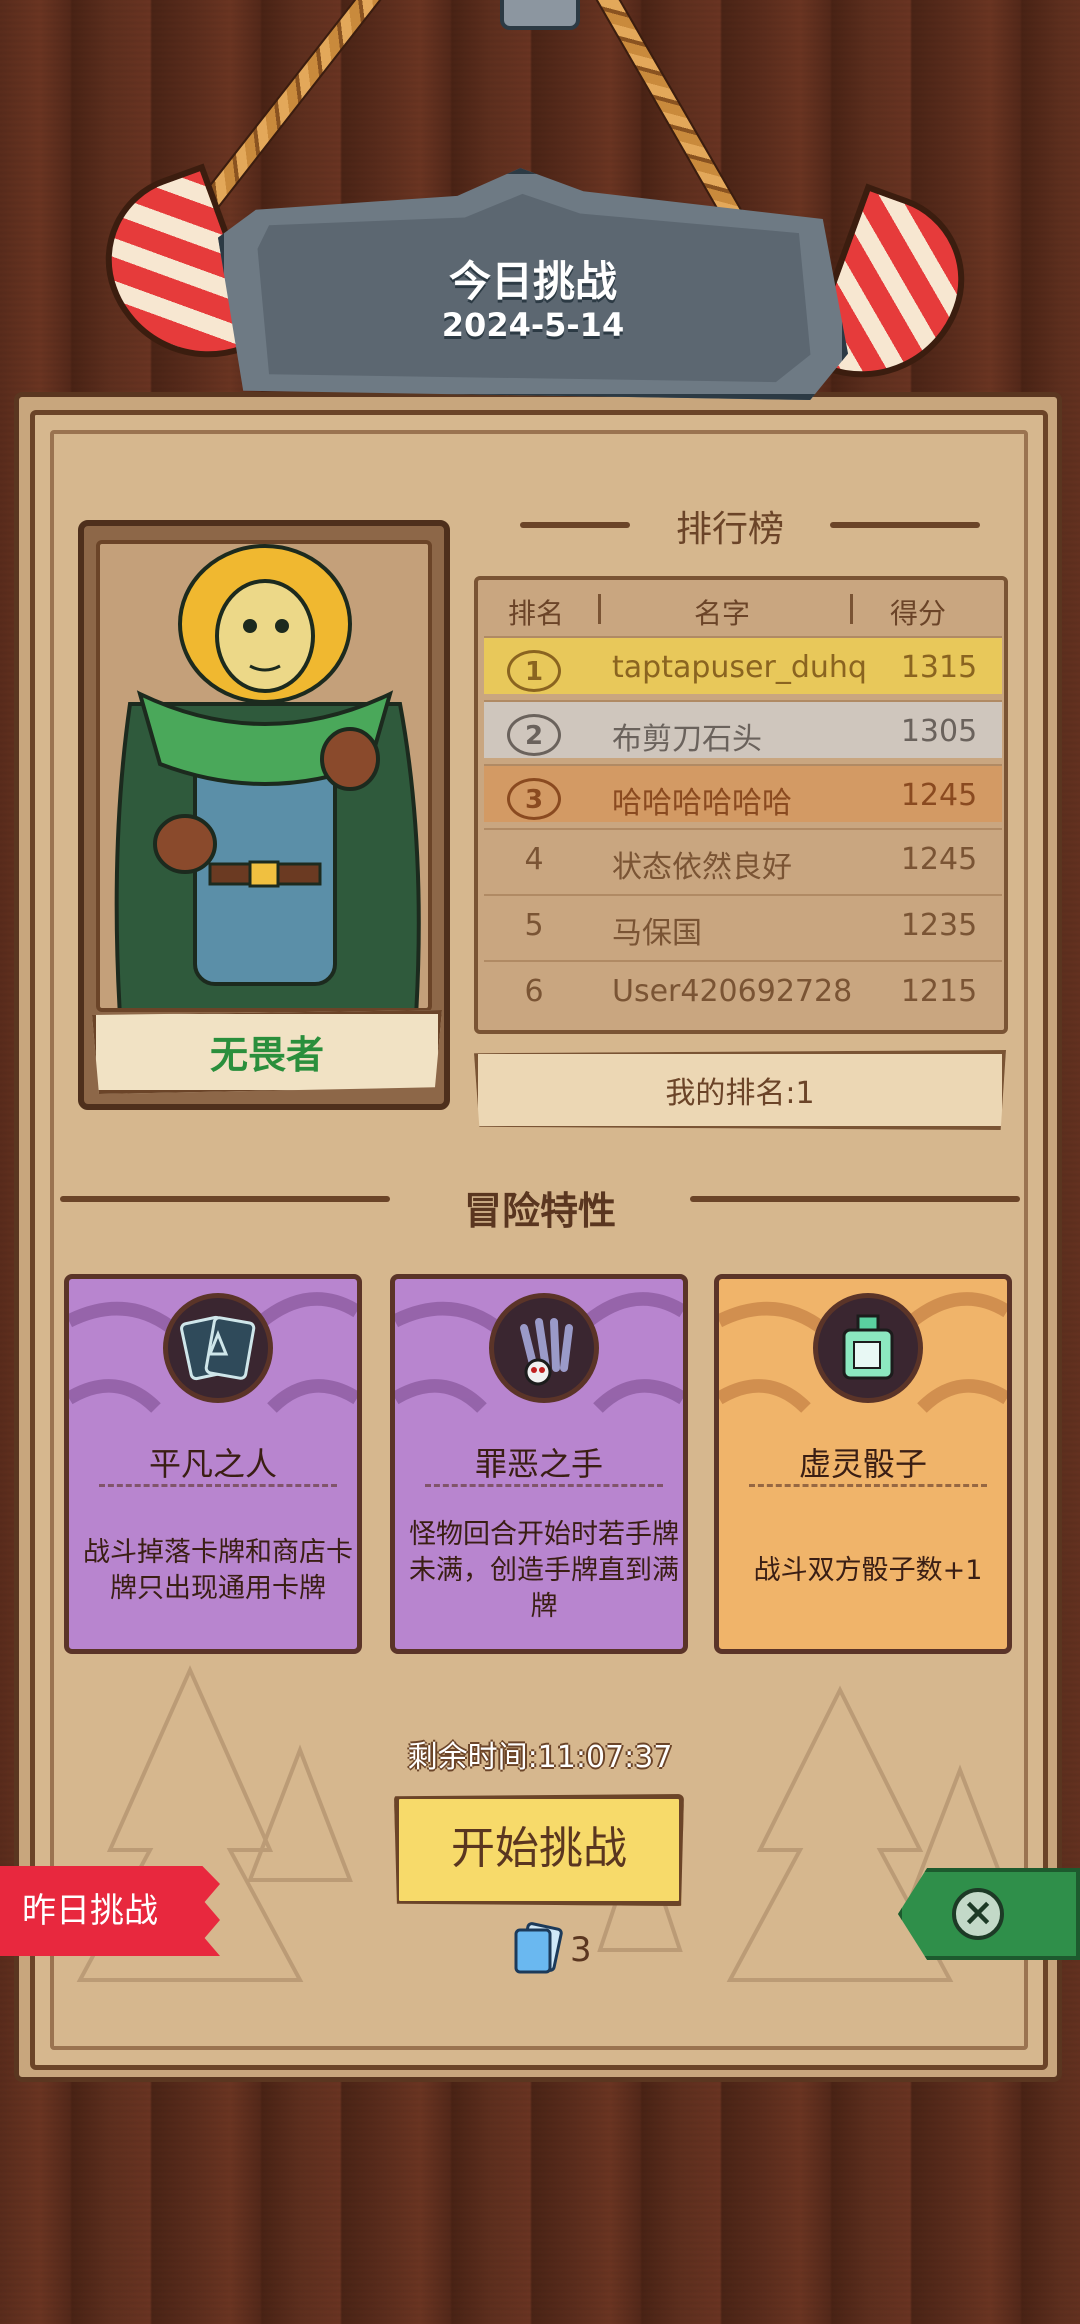 This screenshot has height=2324, width=1080. What do you see at coordinates (540, 1757) in the screenshot?
I see `remaining-time: 剩余时间:11:07:37` at bounding box center [540, 1757].